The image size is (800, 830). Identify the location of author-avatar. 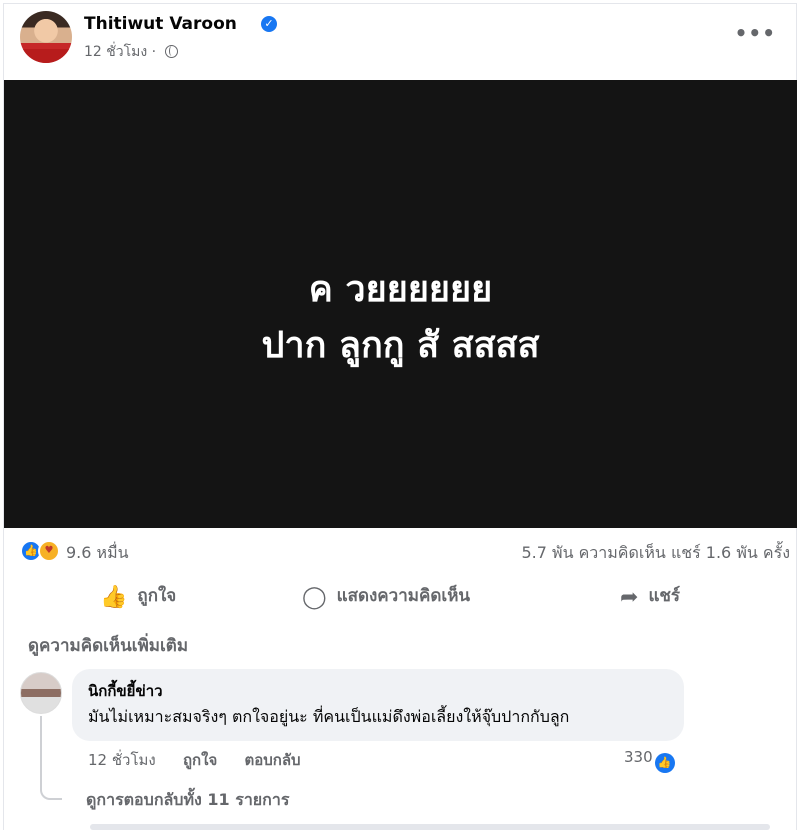
(46, 37).